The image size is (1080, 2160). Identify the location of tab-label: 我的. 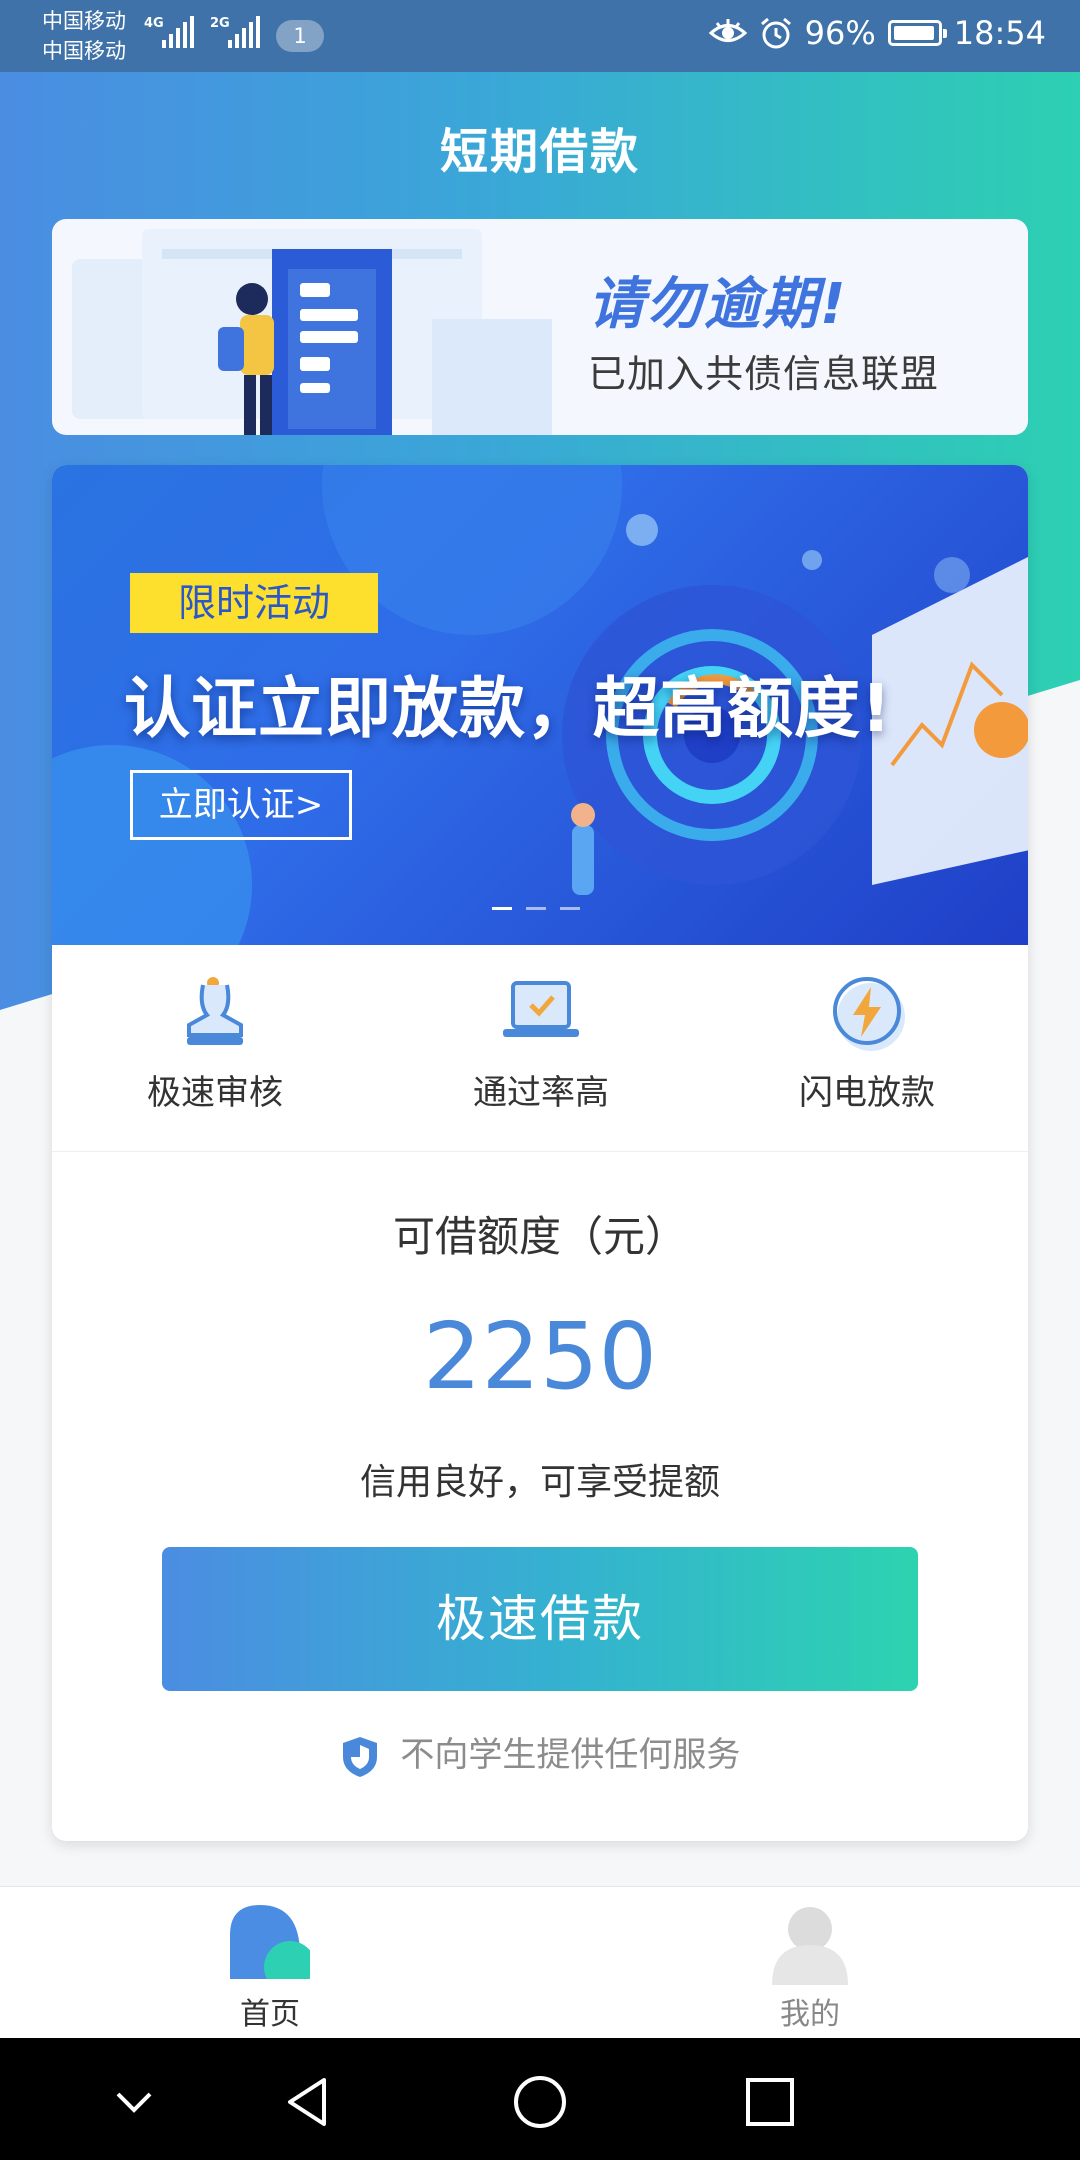
(810, 2014).